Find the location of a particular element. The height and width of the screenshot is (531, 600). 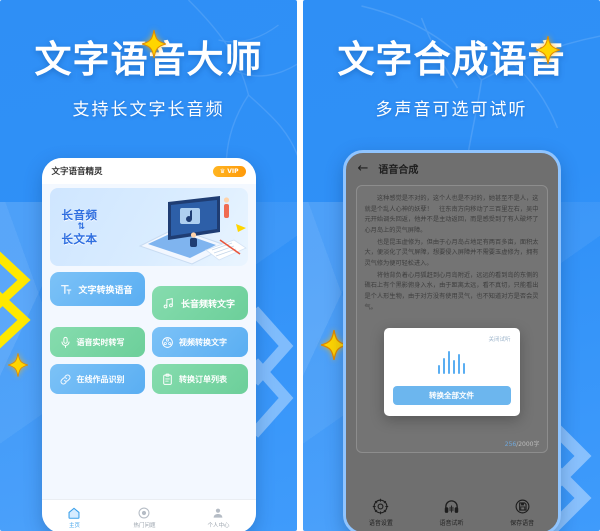

banner-line-2: 长文本 is located at coordinates (79, 239).